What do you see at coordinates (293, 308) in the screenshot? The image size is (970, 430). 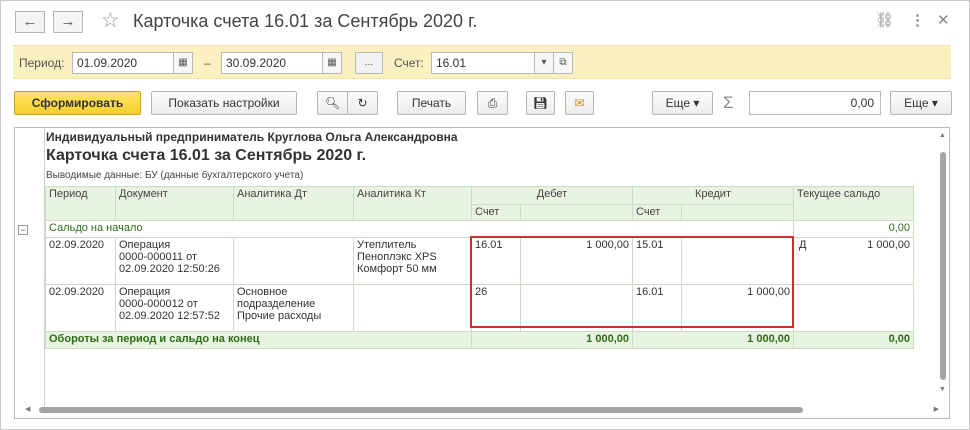 I see `cell-analytics-dt: Основное подразделение Прочие расходы` at bounding box center [293, 308].